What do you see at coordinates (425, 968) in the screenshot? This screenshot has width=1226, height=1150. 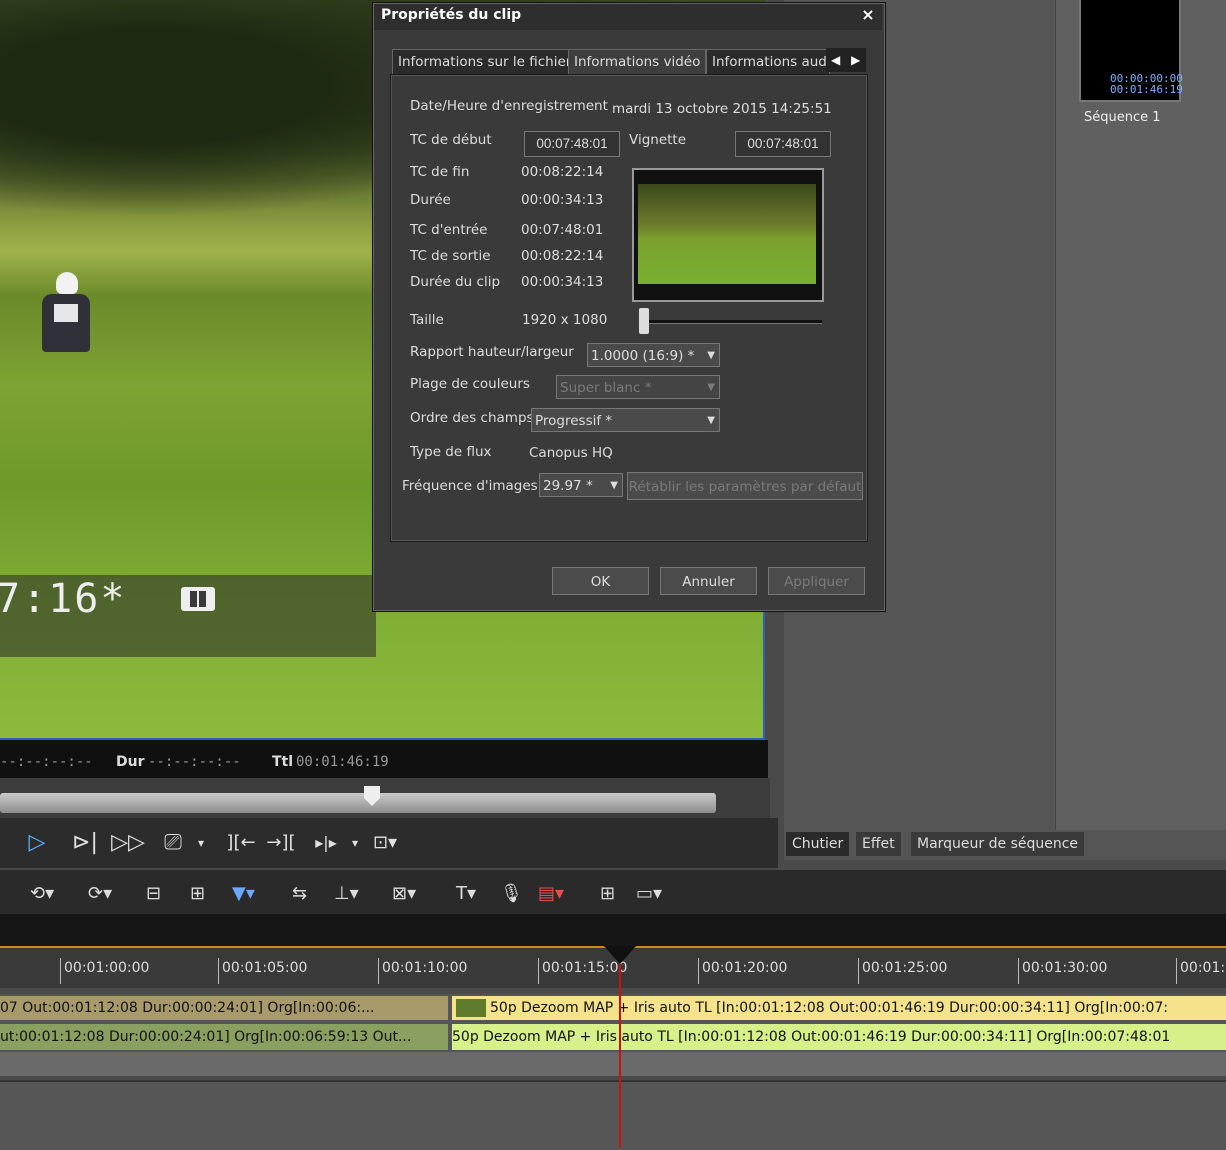 I see `ruler-label: 00:01:10:00` at bounding box center [425, 968].